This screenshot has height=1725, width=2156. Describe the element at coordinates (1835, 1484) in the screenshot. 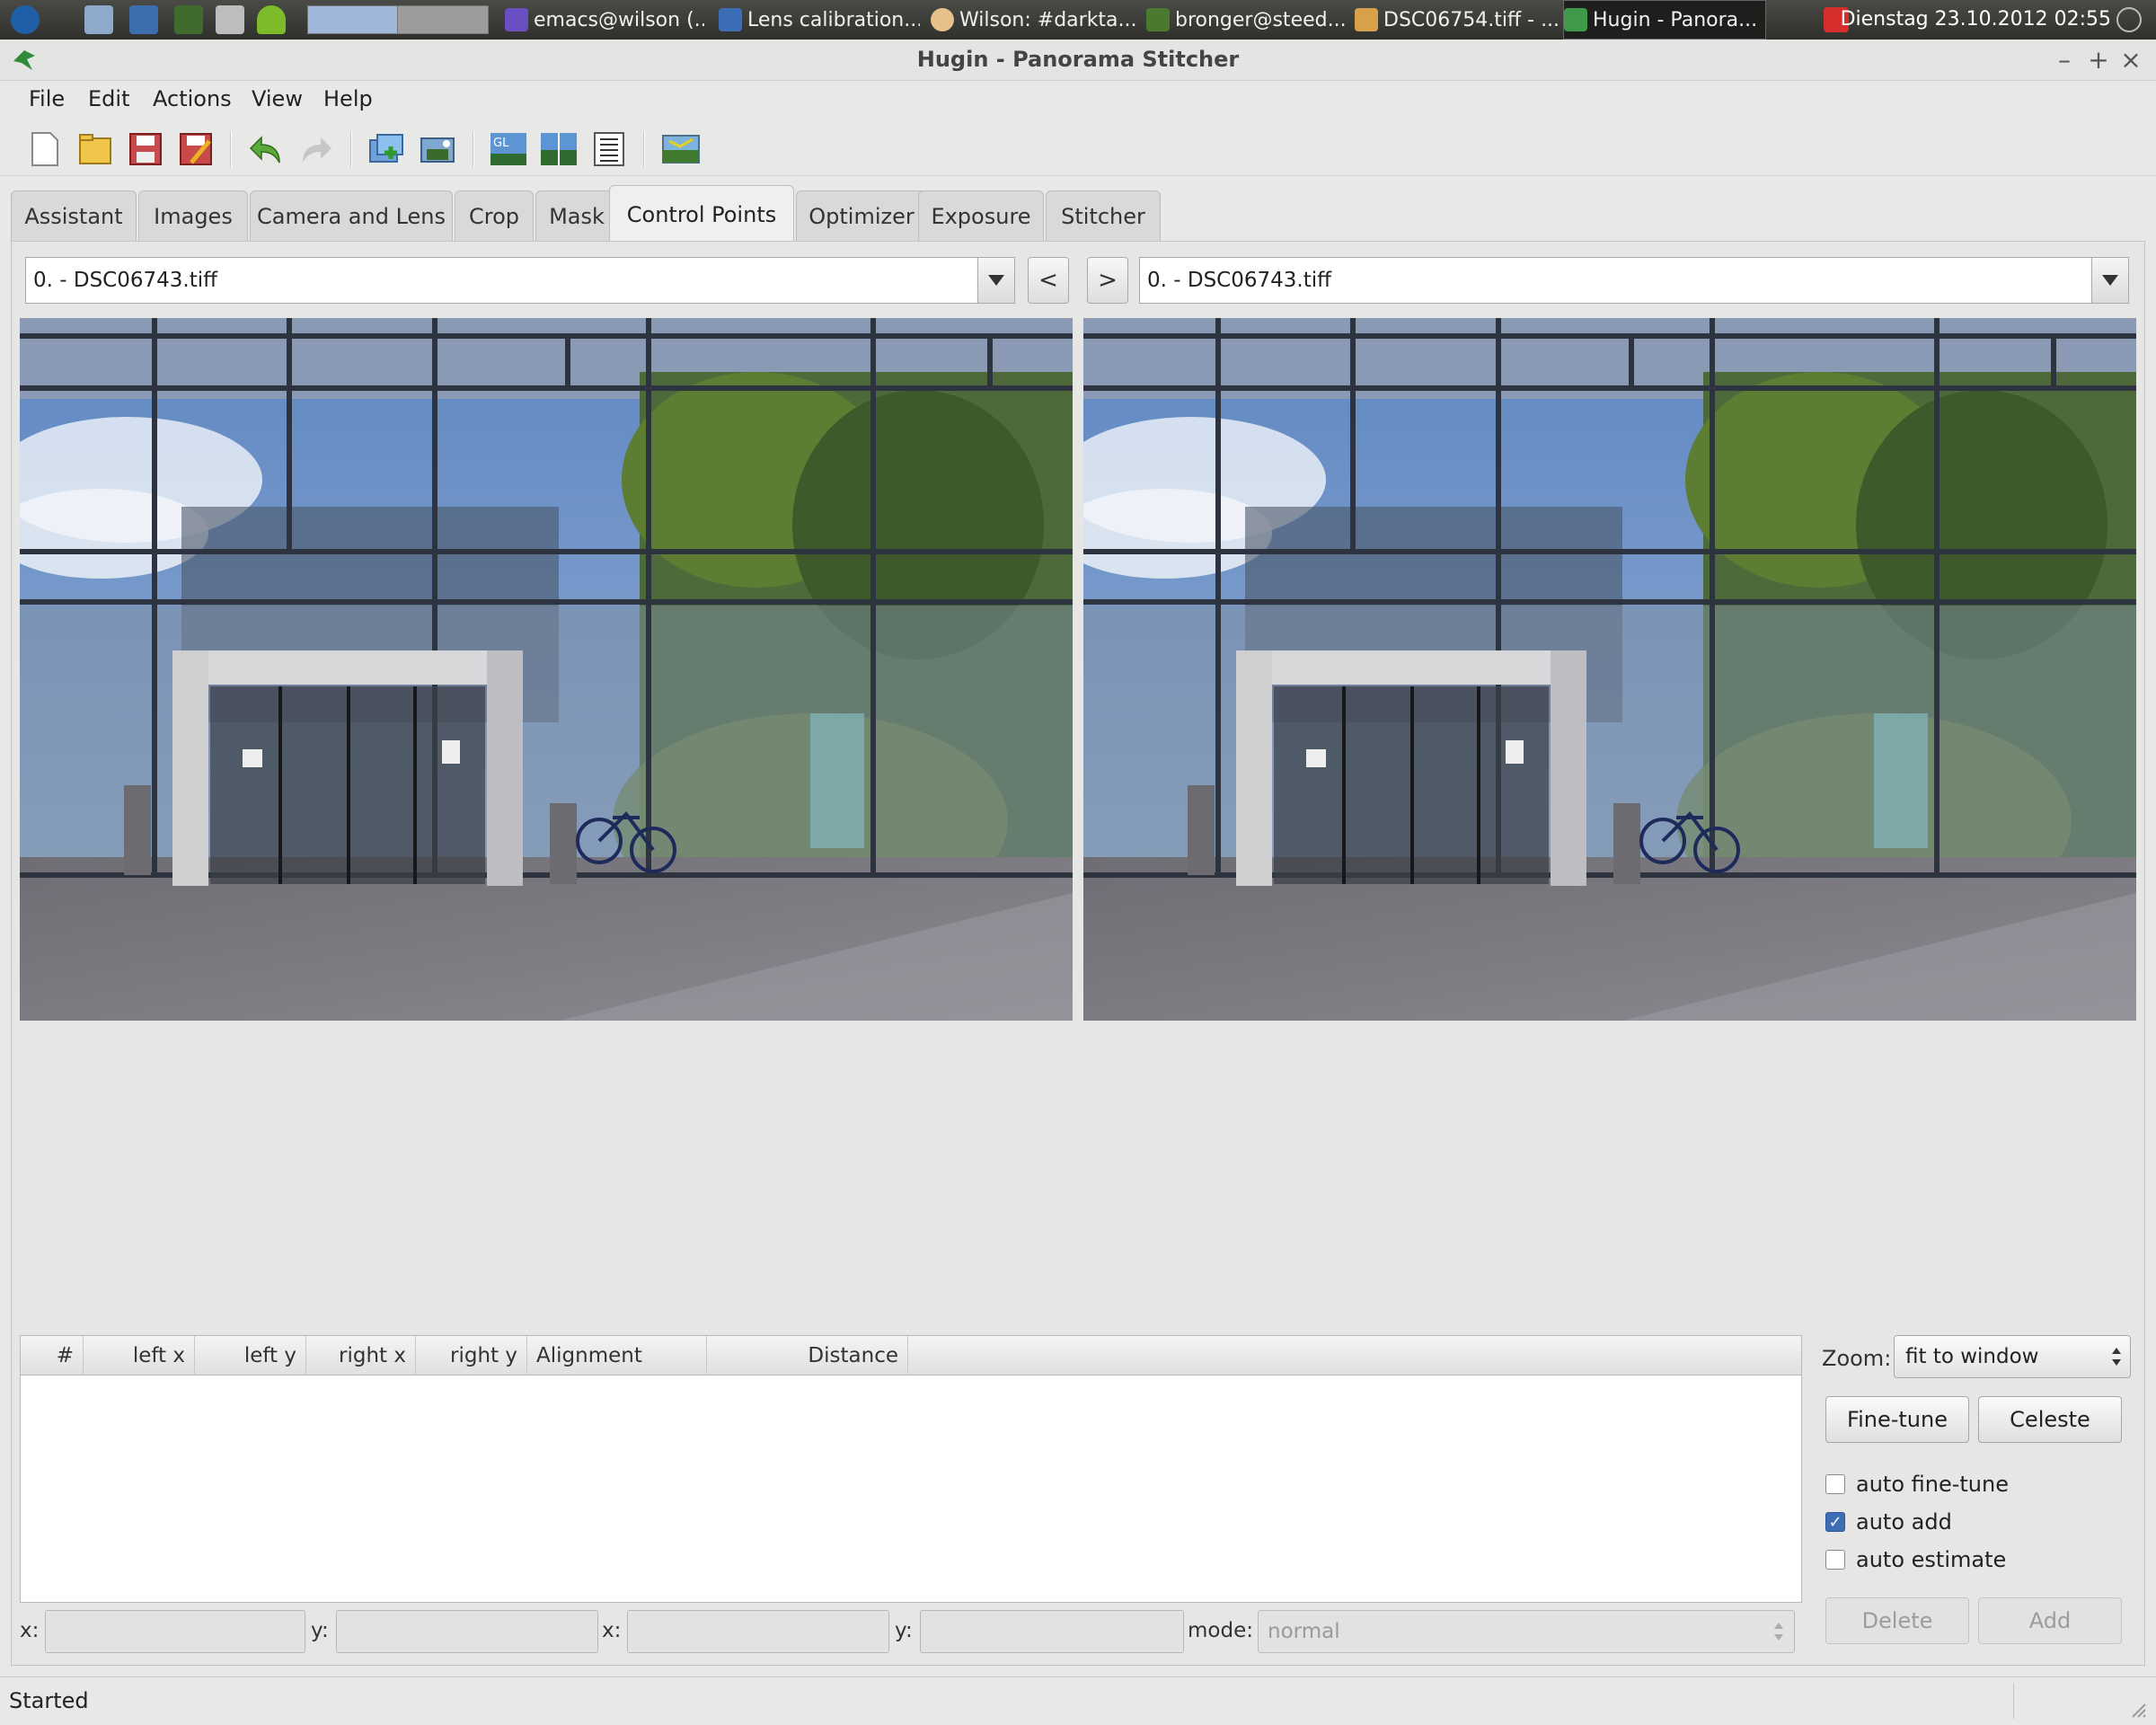

I see `auto-fine-tune-checkbox` at that location.